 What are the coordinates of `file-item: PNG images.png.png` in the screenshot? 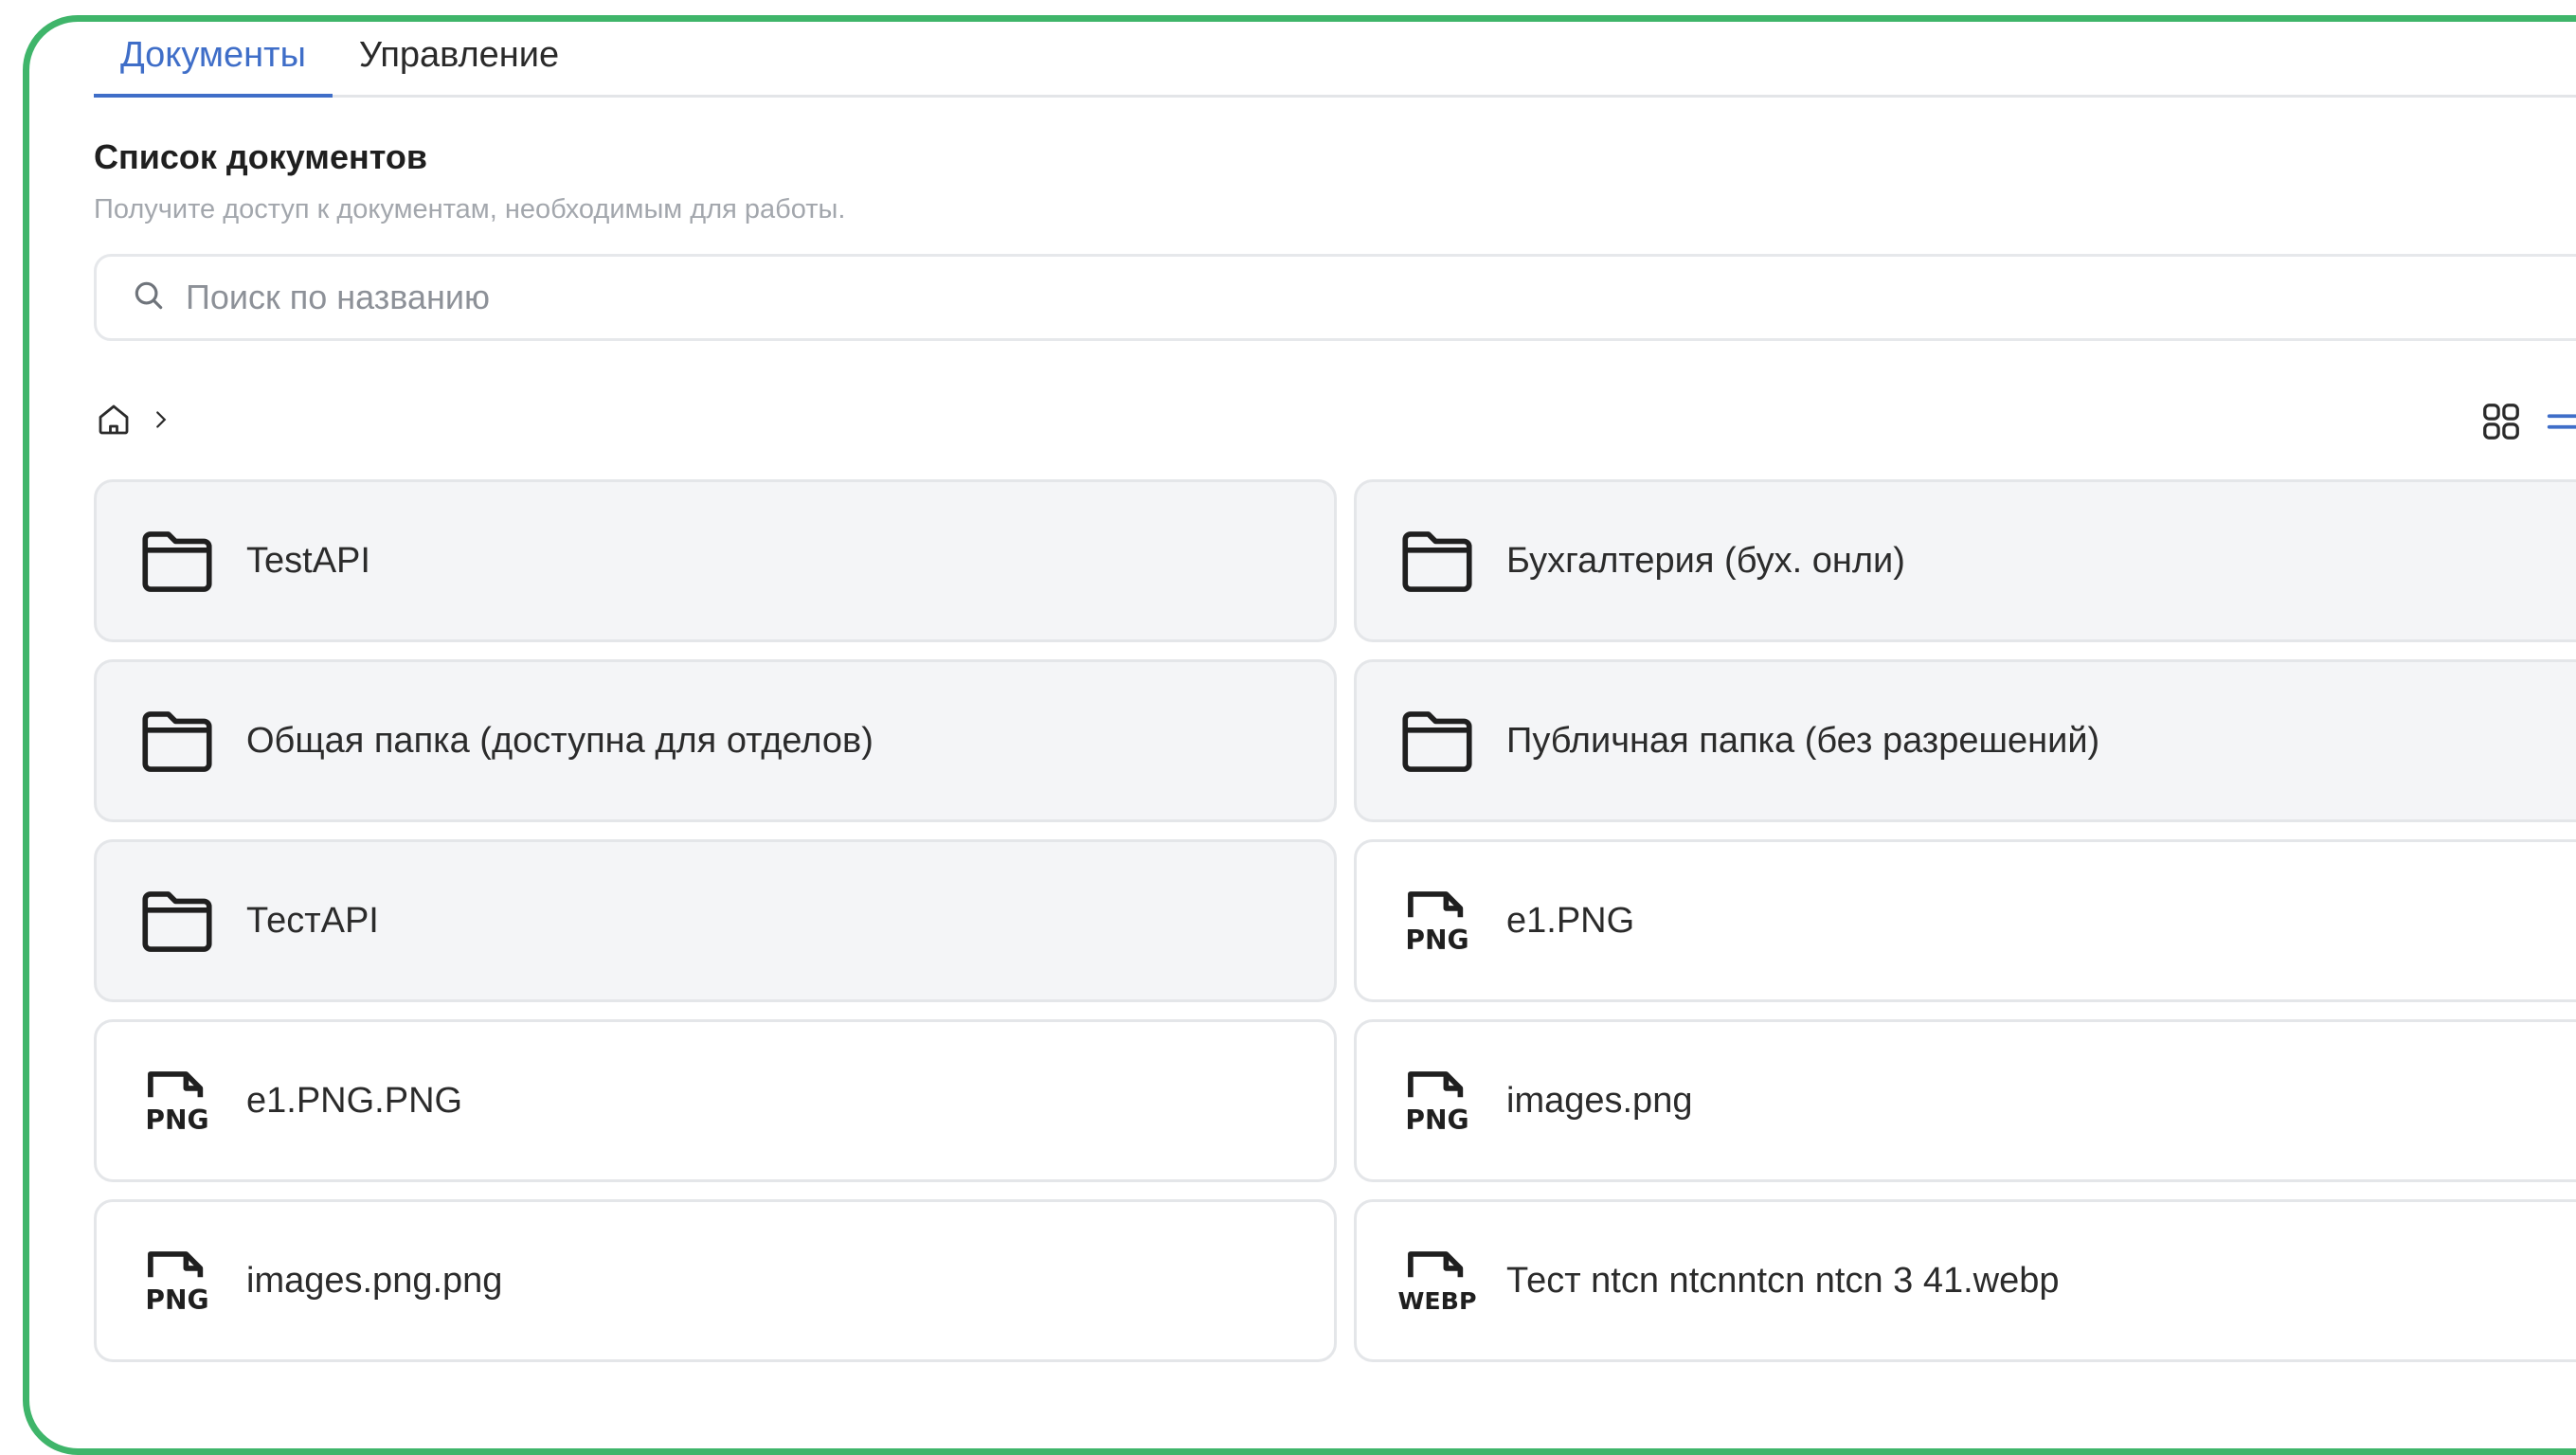 It's located at (715, 1280).